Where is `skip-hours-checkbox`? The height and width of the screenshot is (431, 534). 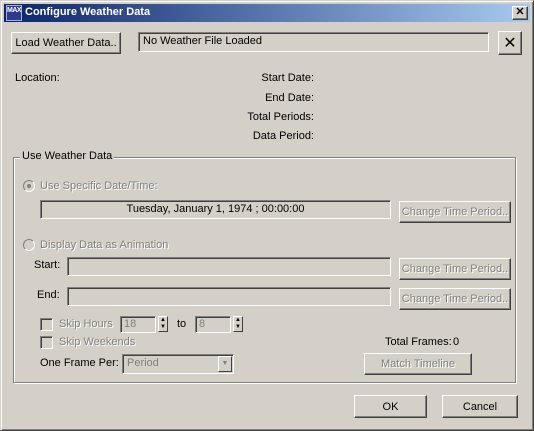 skip-hours-checkbox is located at coordinates (46, 324).